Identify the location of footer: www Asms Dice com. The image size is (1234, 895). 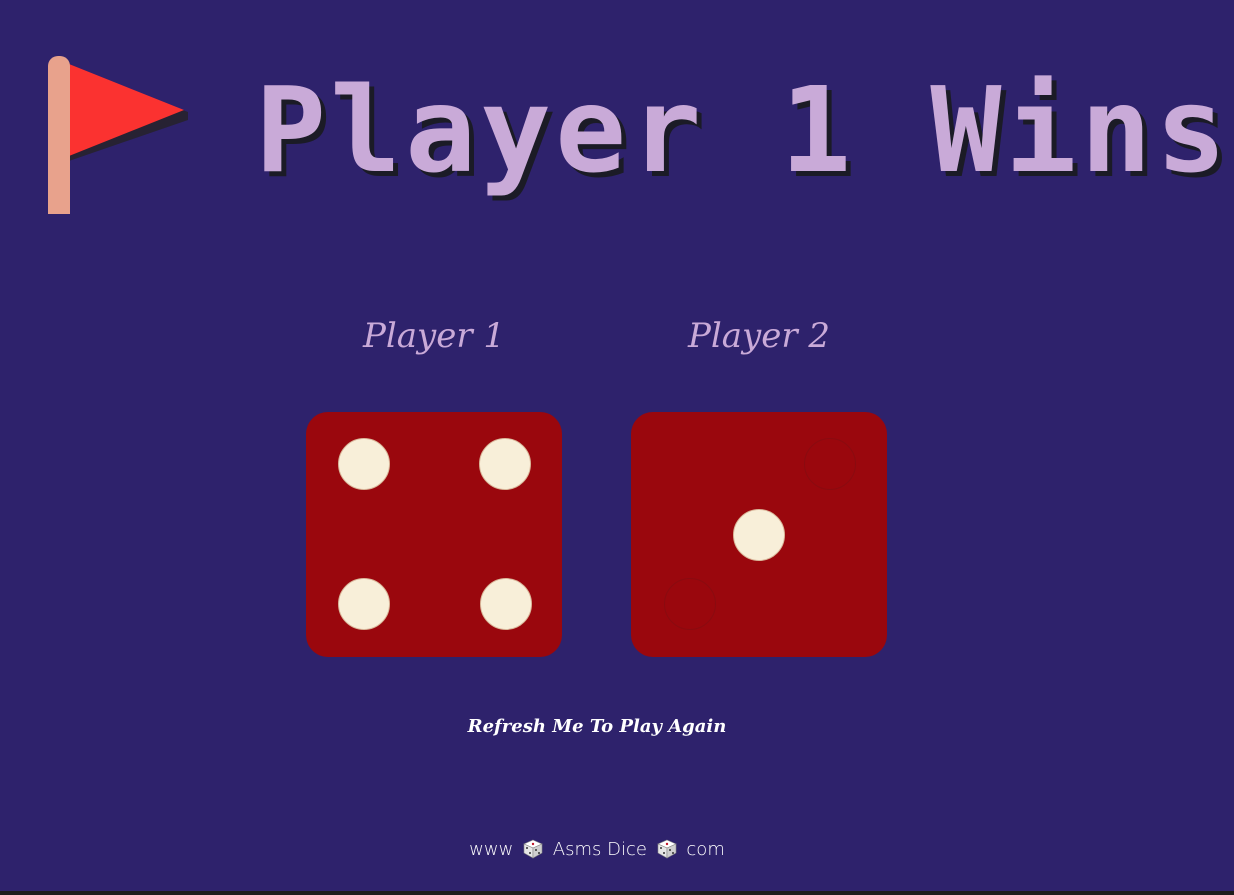
(597, 850).